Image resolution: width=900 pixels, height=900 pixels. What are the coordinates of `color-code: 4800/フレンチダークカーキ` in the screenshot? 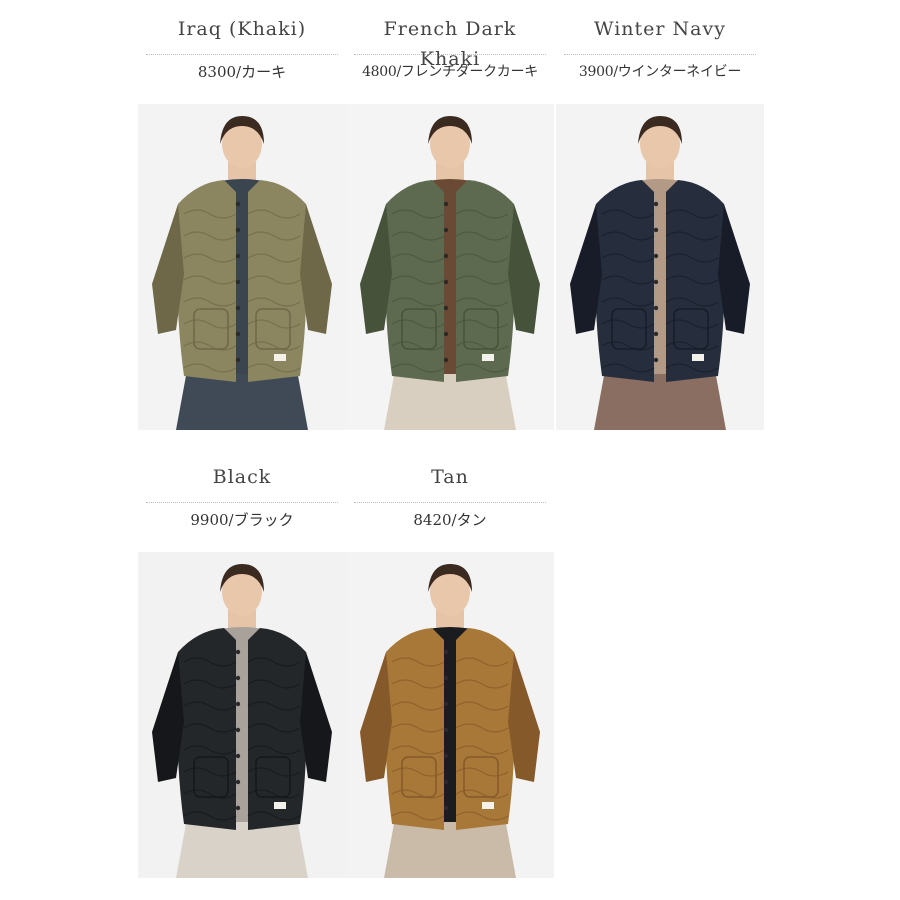 It's located at (450, 72).